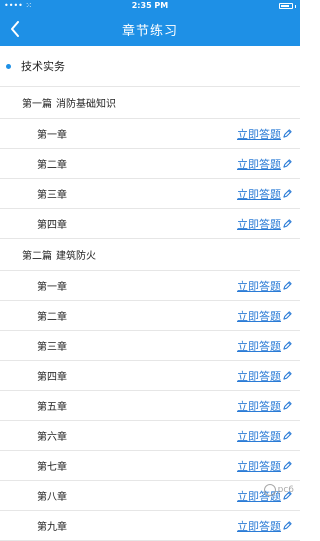 The image size is (320, 541). I want to click on part-name: 消防基础知识, so click(86, 104).